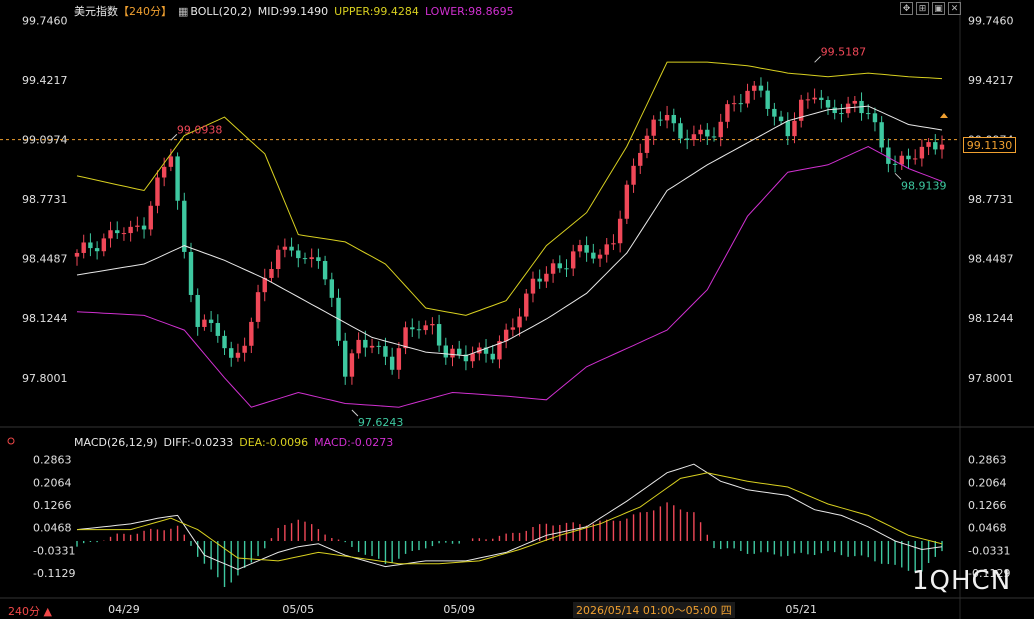  What do you see at coordinates (991, 259) in the screenshot?
I see `price-tick-right: 98.4487` at bounding box center [991, 259].